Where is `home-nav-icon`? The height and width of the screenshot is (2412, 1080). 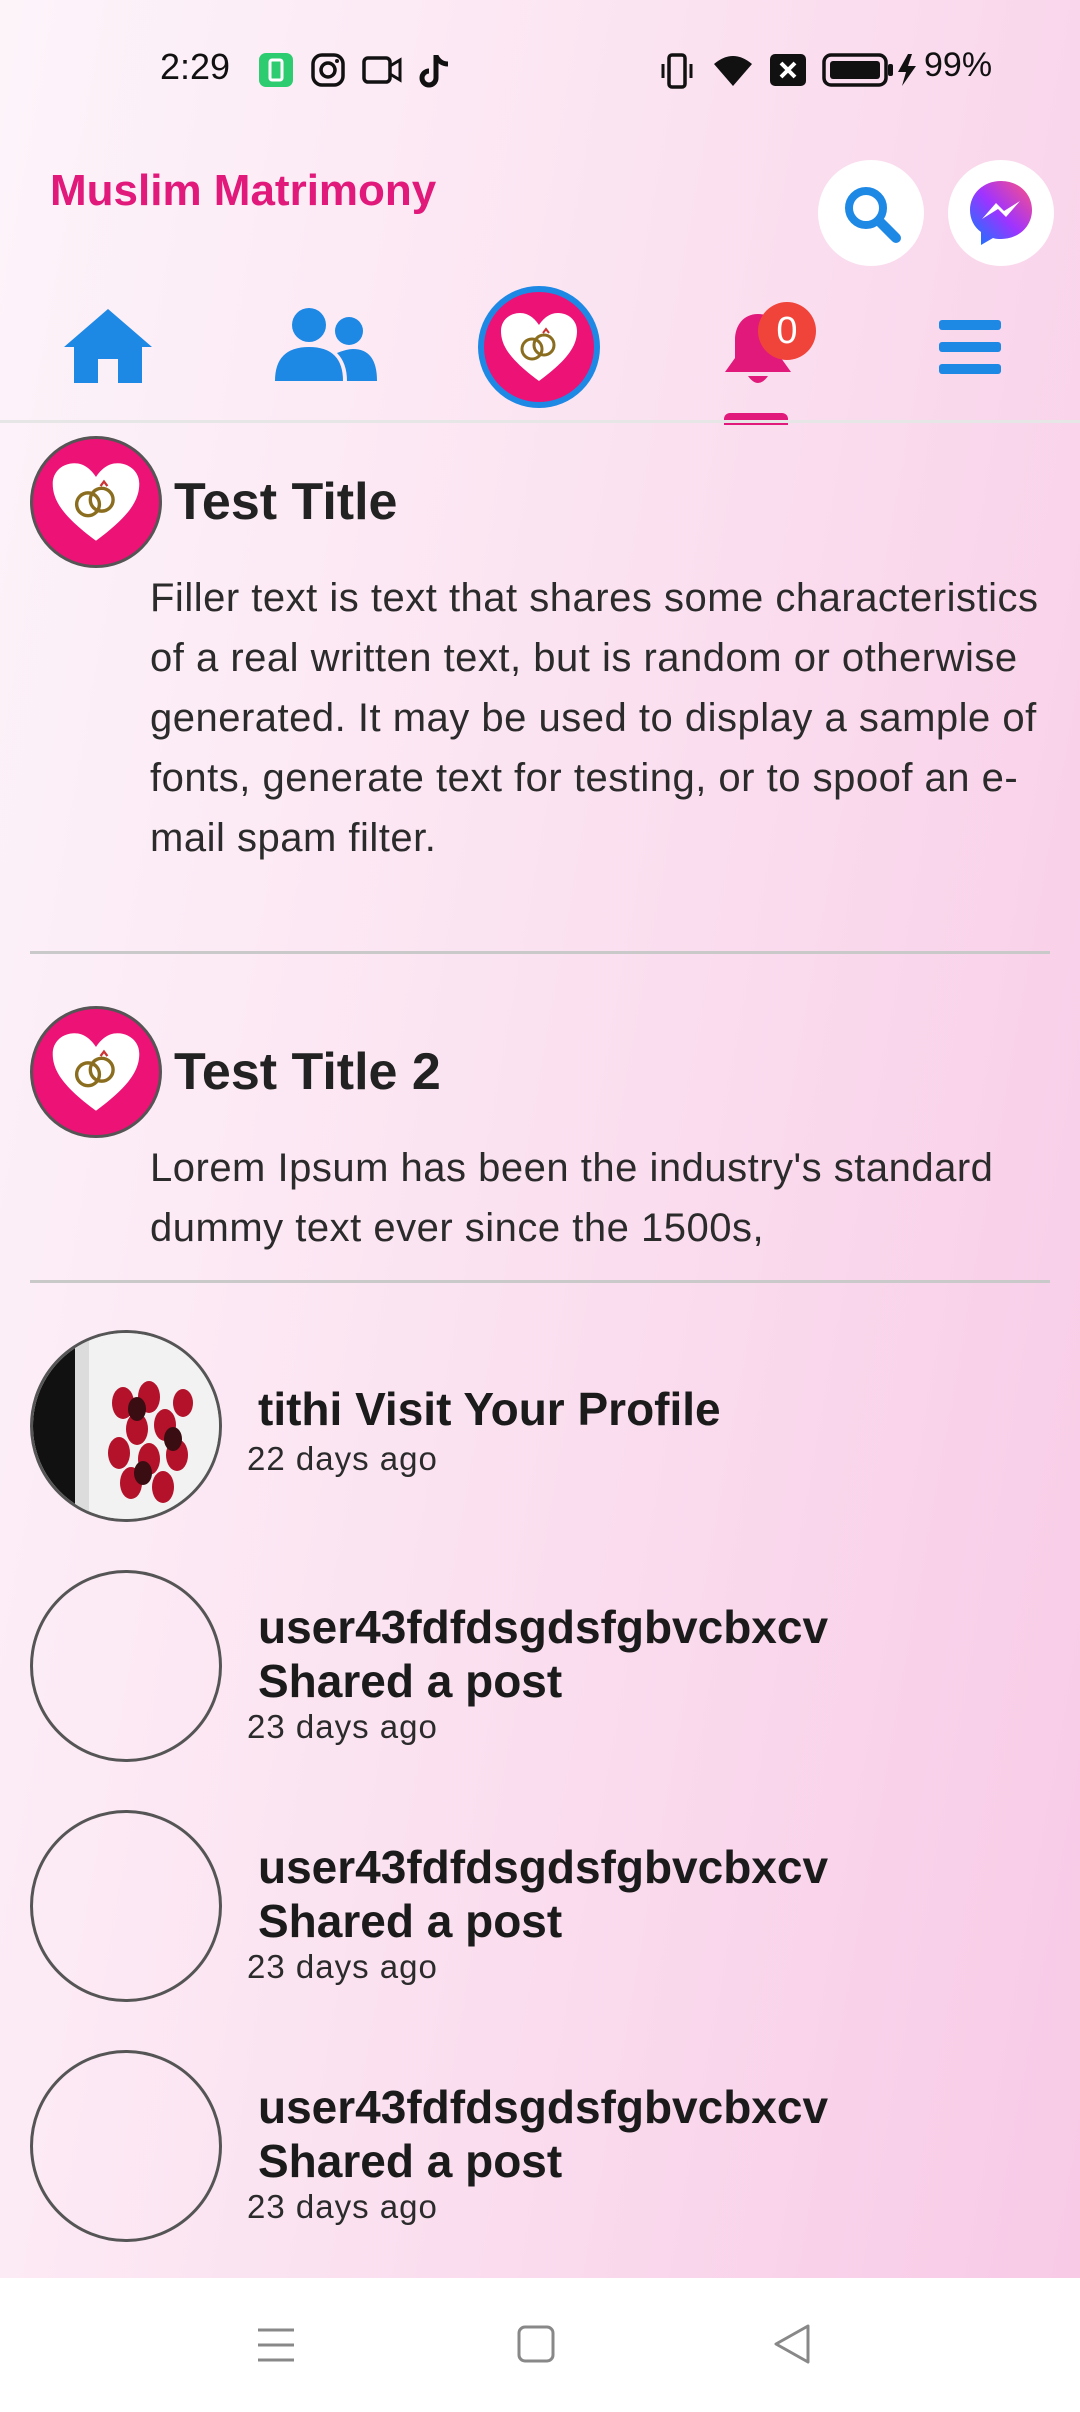
home-nav-icon is located at coordinates (536, 2344).